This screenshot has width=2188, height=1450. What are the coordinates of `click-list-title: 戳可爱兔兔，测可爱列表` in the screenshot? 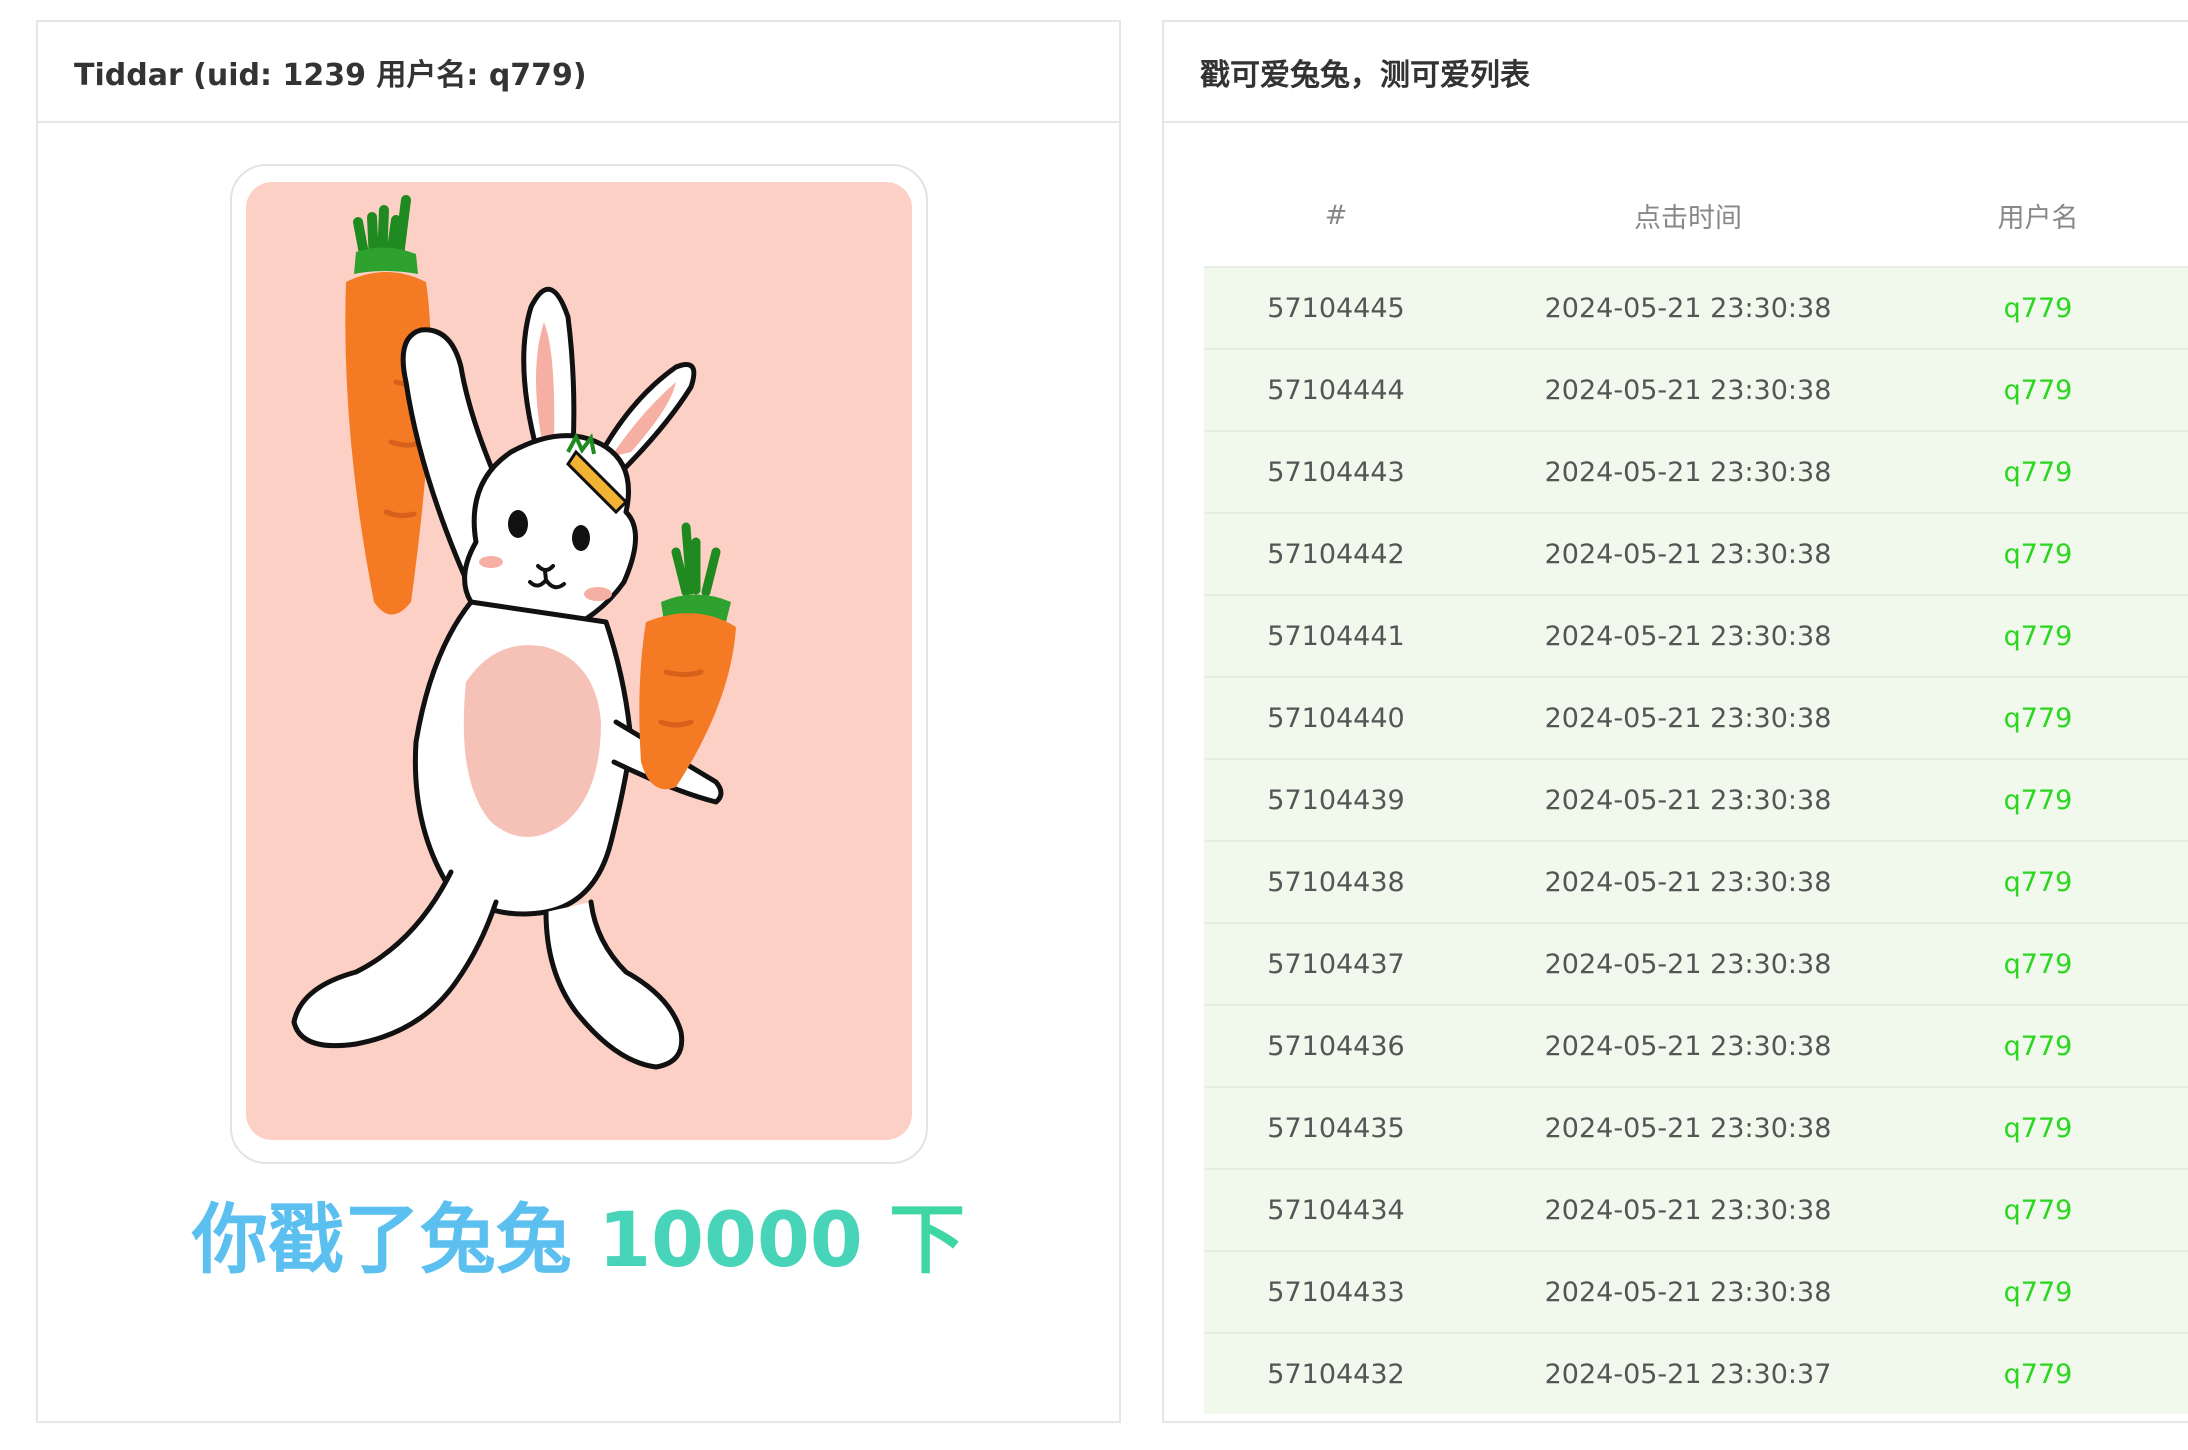 It's located at (1676, 72).